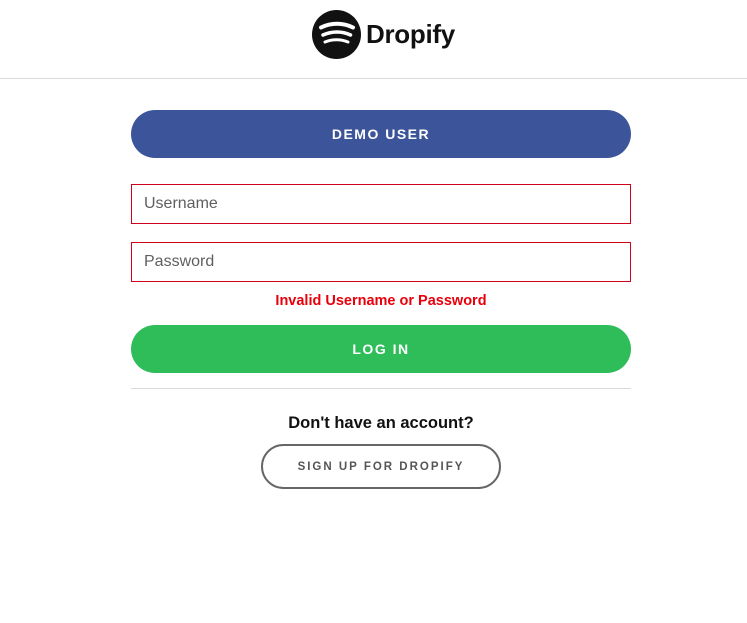  What do you see at coordinates (410, 34) in the screenshot?
I see `brand-name: Dropify` at bounding box center [410, 34].